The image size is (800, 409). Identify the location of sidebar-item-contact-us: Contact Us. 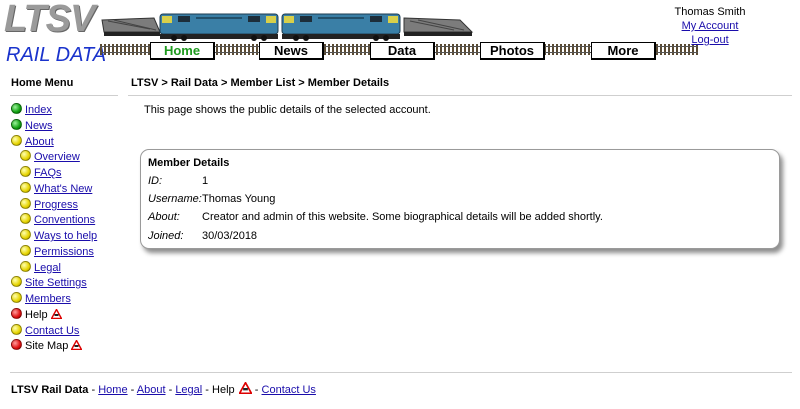
(45, 331).